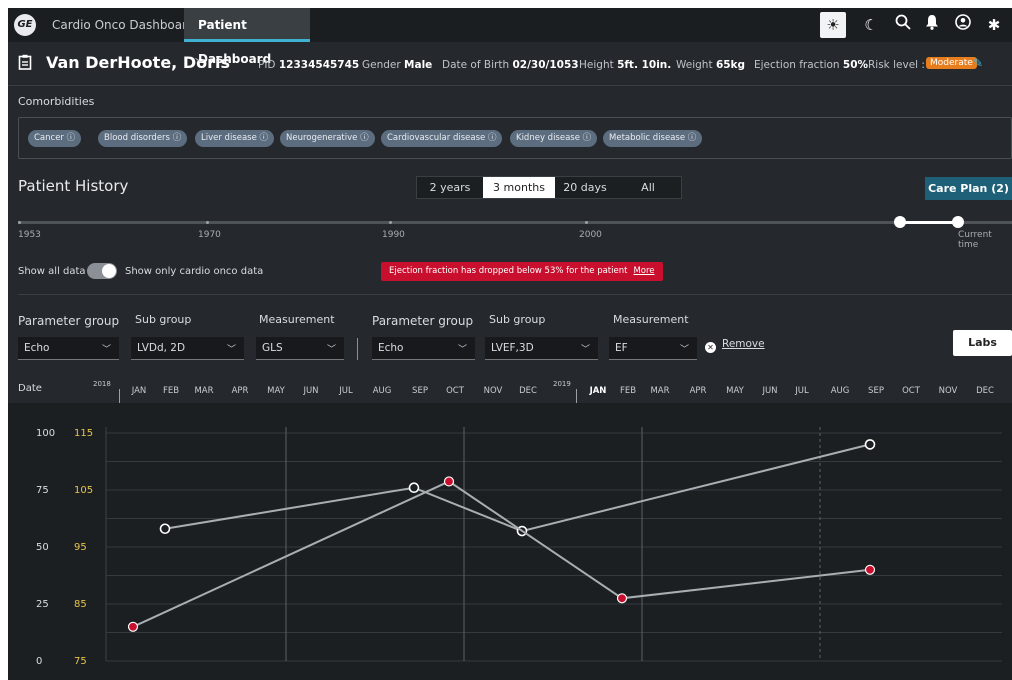 The width and height of the screenshot is (1012, 680). Describe the element at coordinates (25, 25) in the screenshot. I see `ge-logo-icon: GE` at that location.